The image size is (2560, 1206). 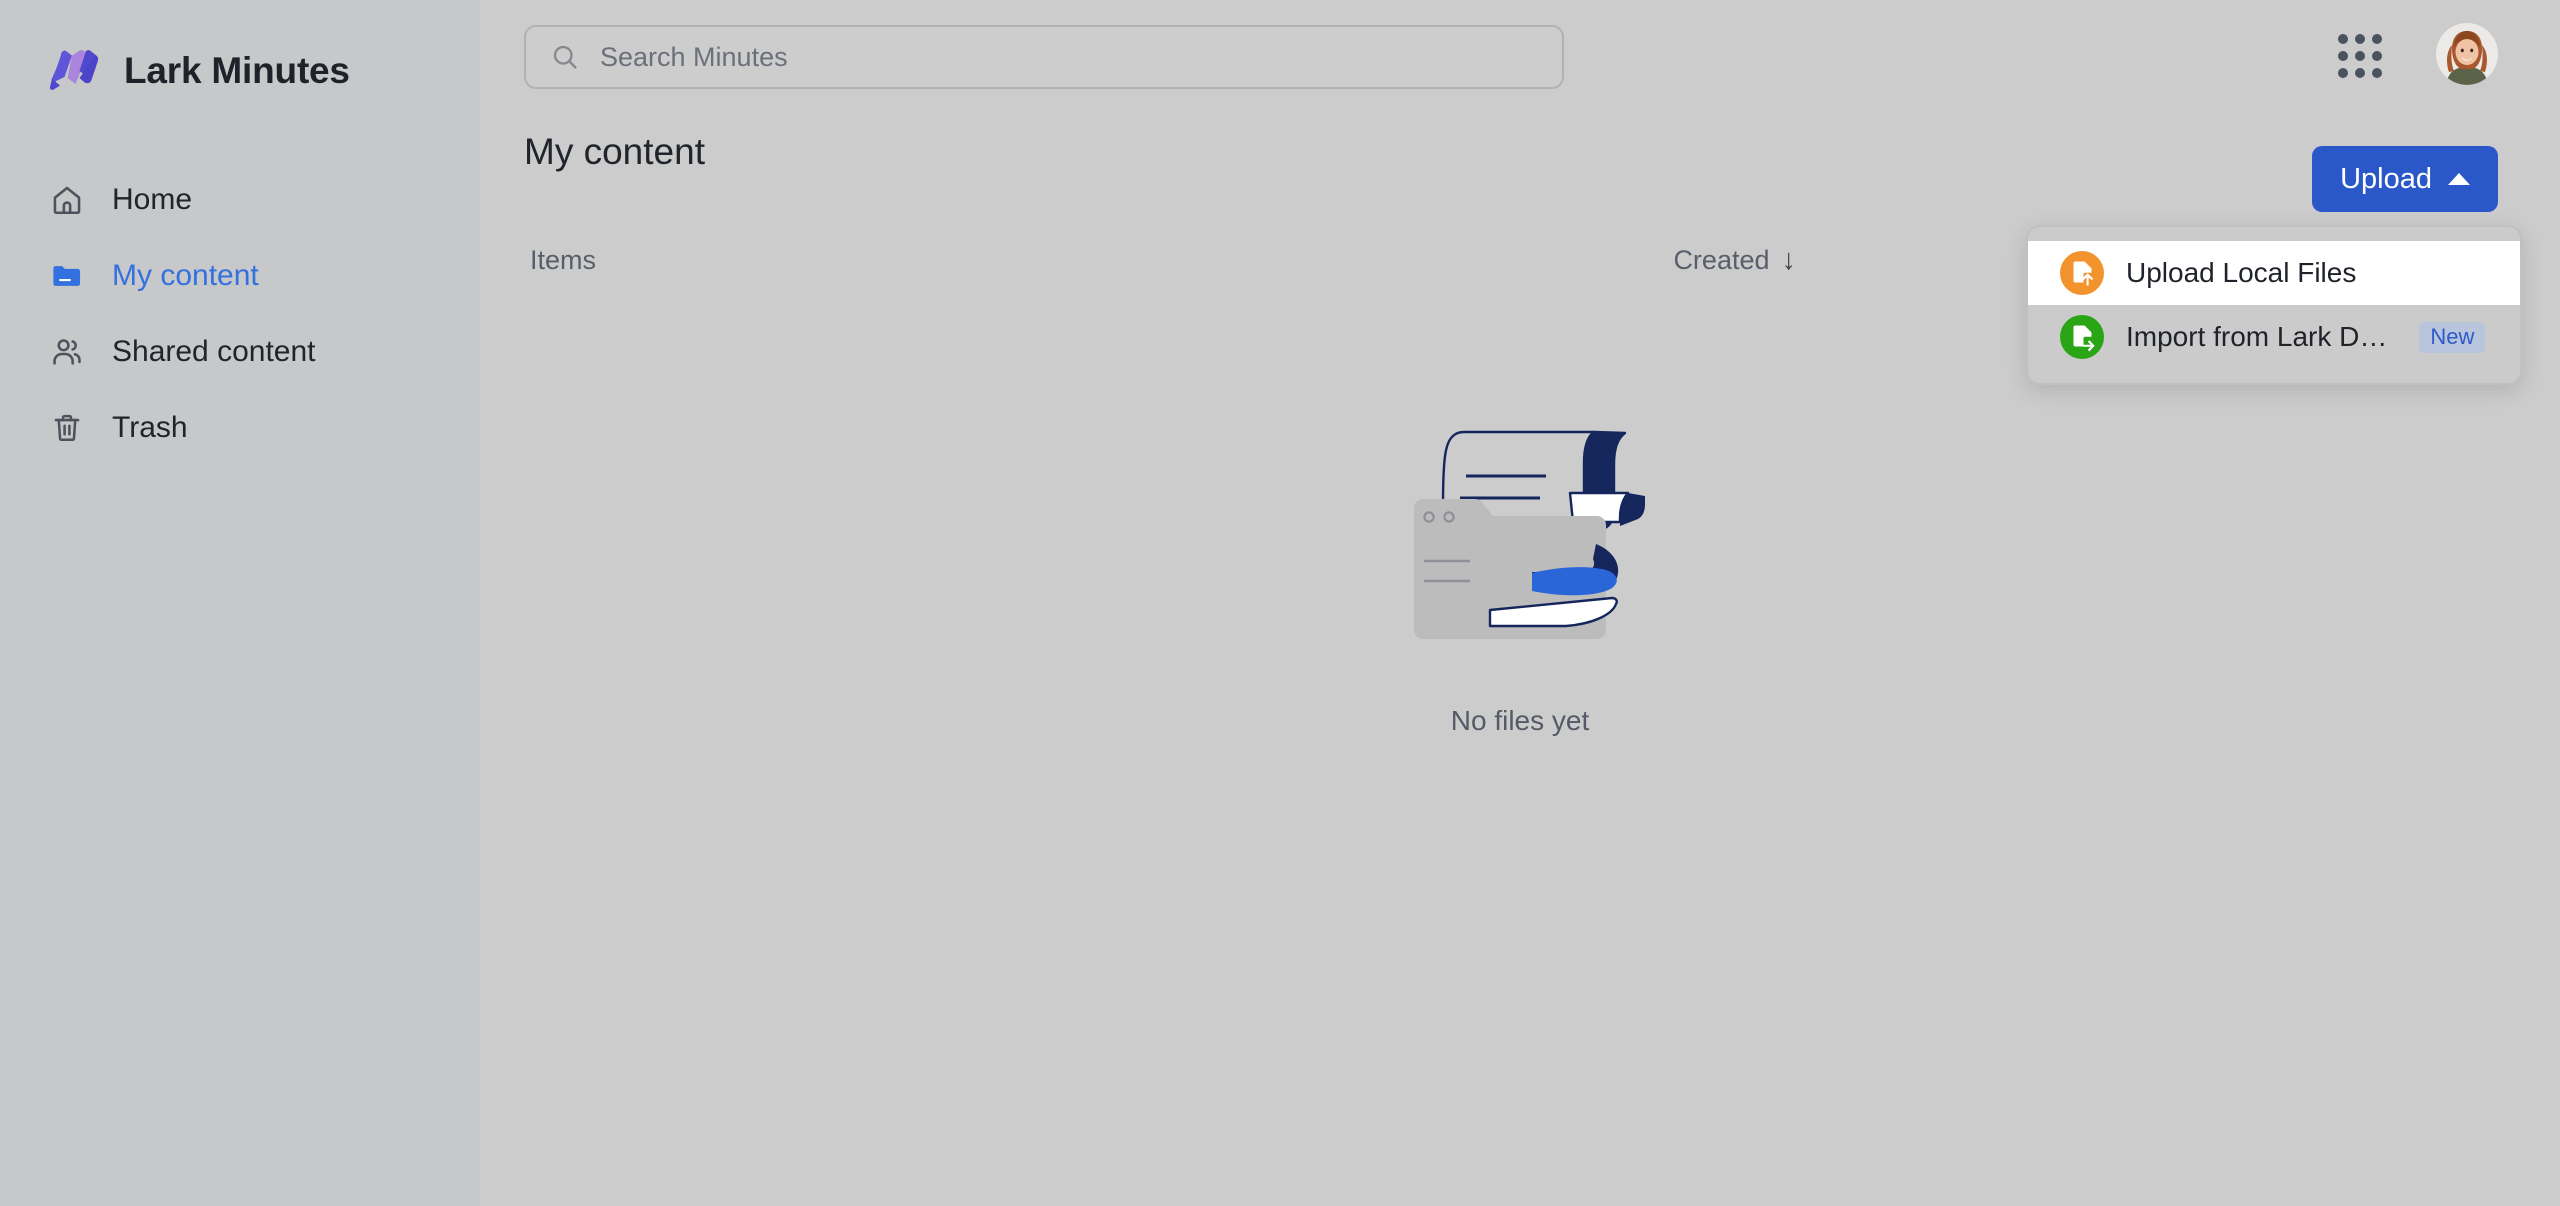 I want to click on brand: Lark Minutes, so click(x=240, y=65).